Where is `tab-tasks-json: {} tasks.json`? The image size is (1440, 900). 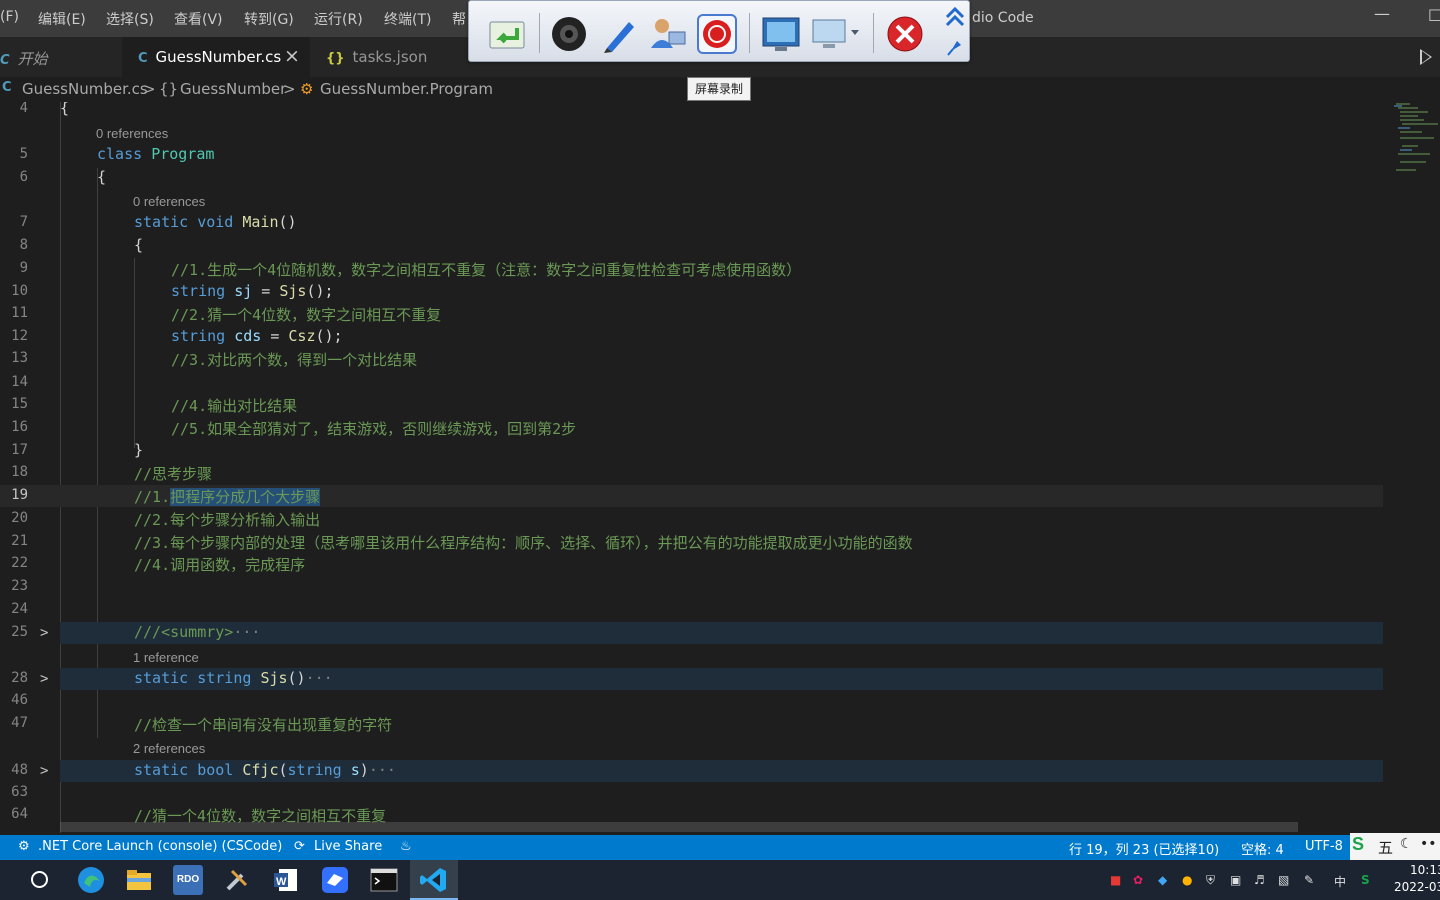 tab-tasks-json: {} tasks.json is located at coordinates (380, 57).